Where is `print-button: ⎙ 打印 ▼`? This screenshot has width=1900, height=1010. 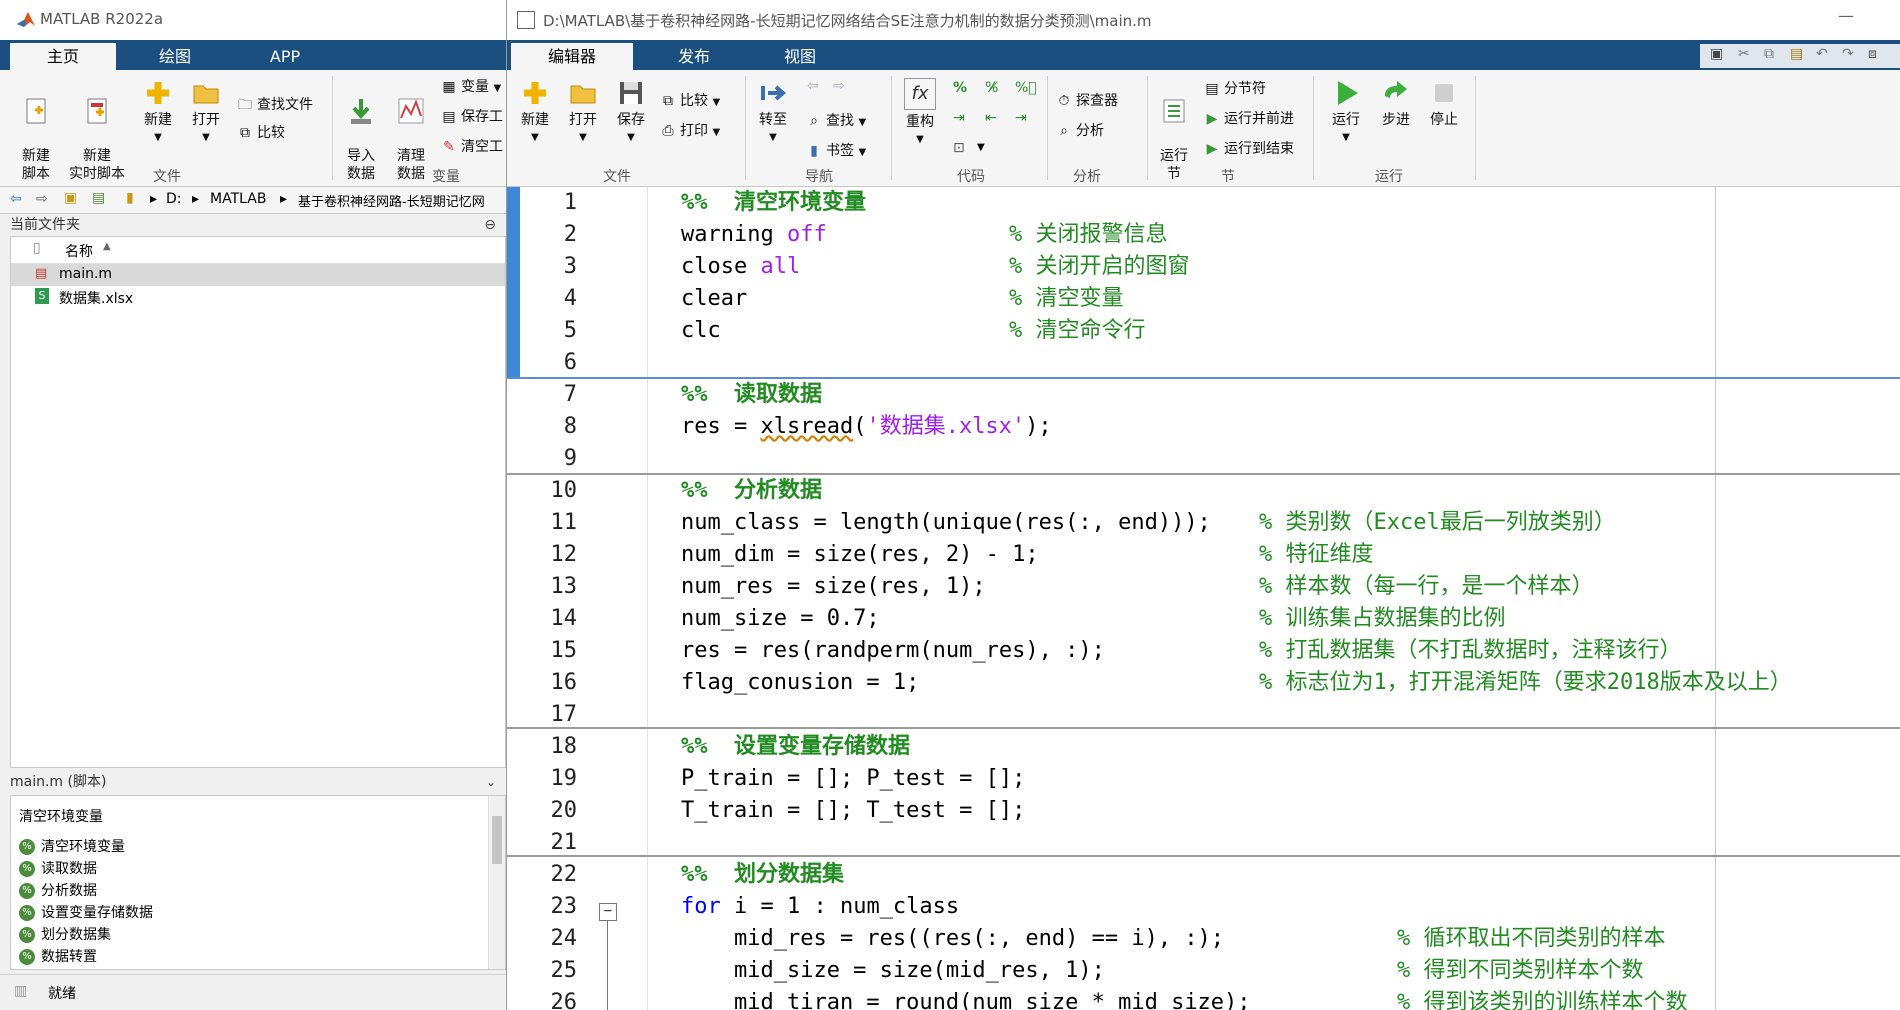 print-button: ⎙ 打印 ▼ is located at coordinates (689, 132).